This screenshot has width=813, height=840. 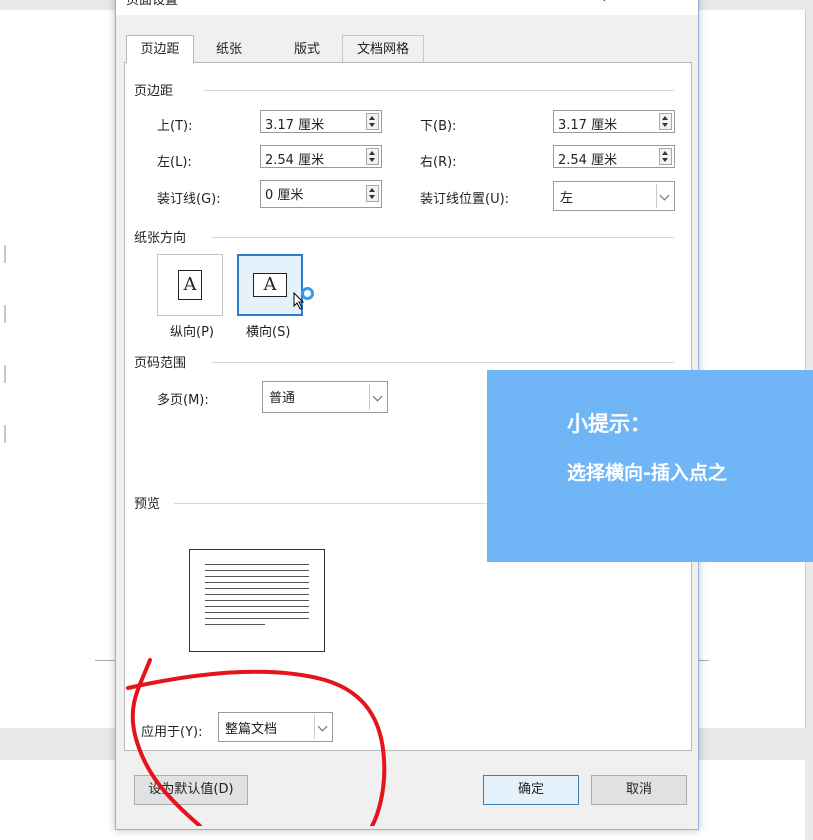 I want to click on cancel-button: 取消, so click(x=639, y=790).